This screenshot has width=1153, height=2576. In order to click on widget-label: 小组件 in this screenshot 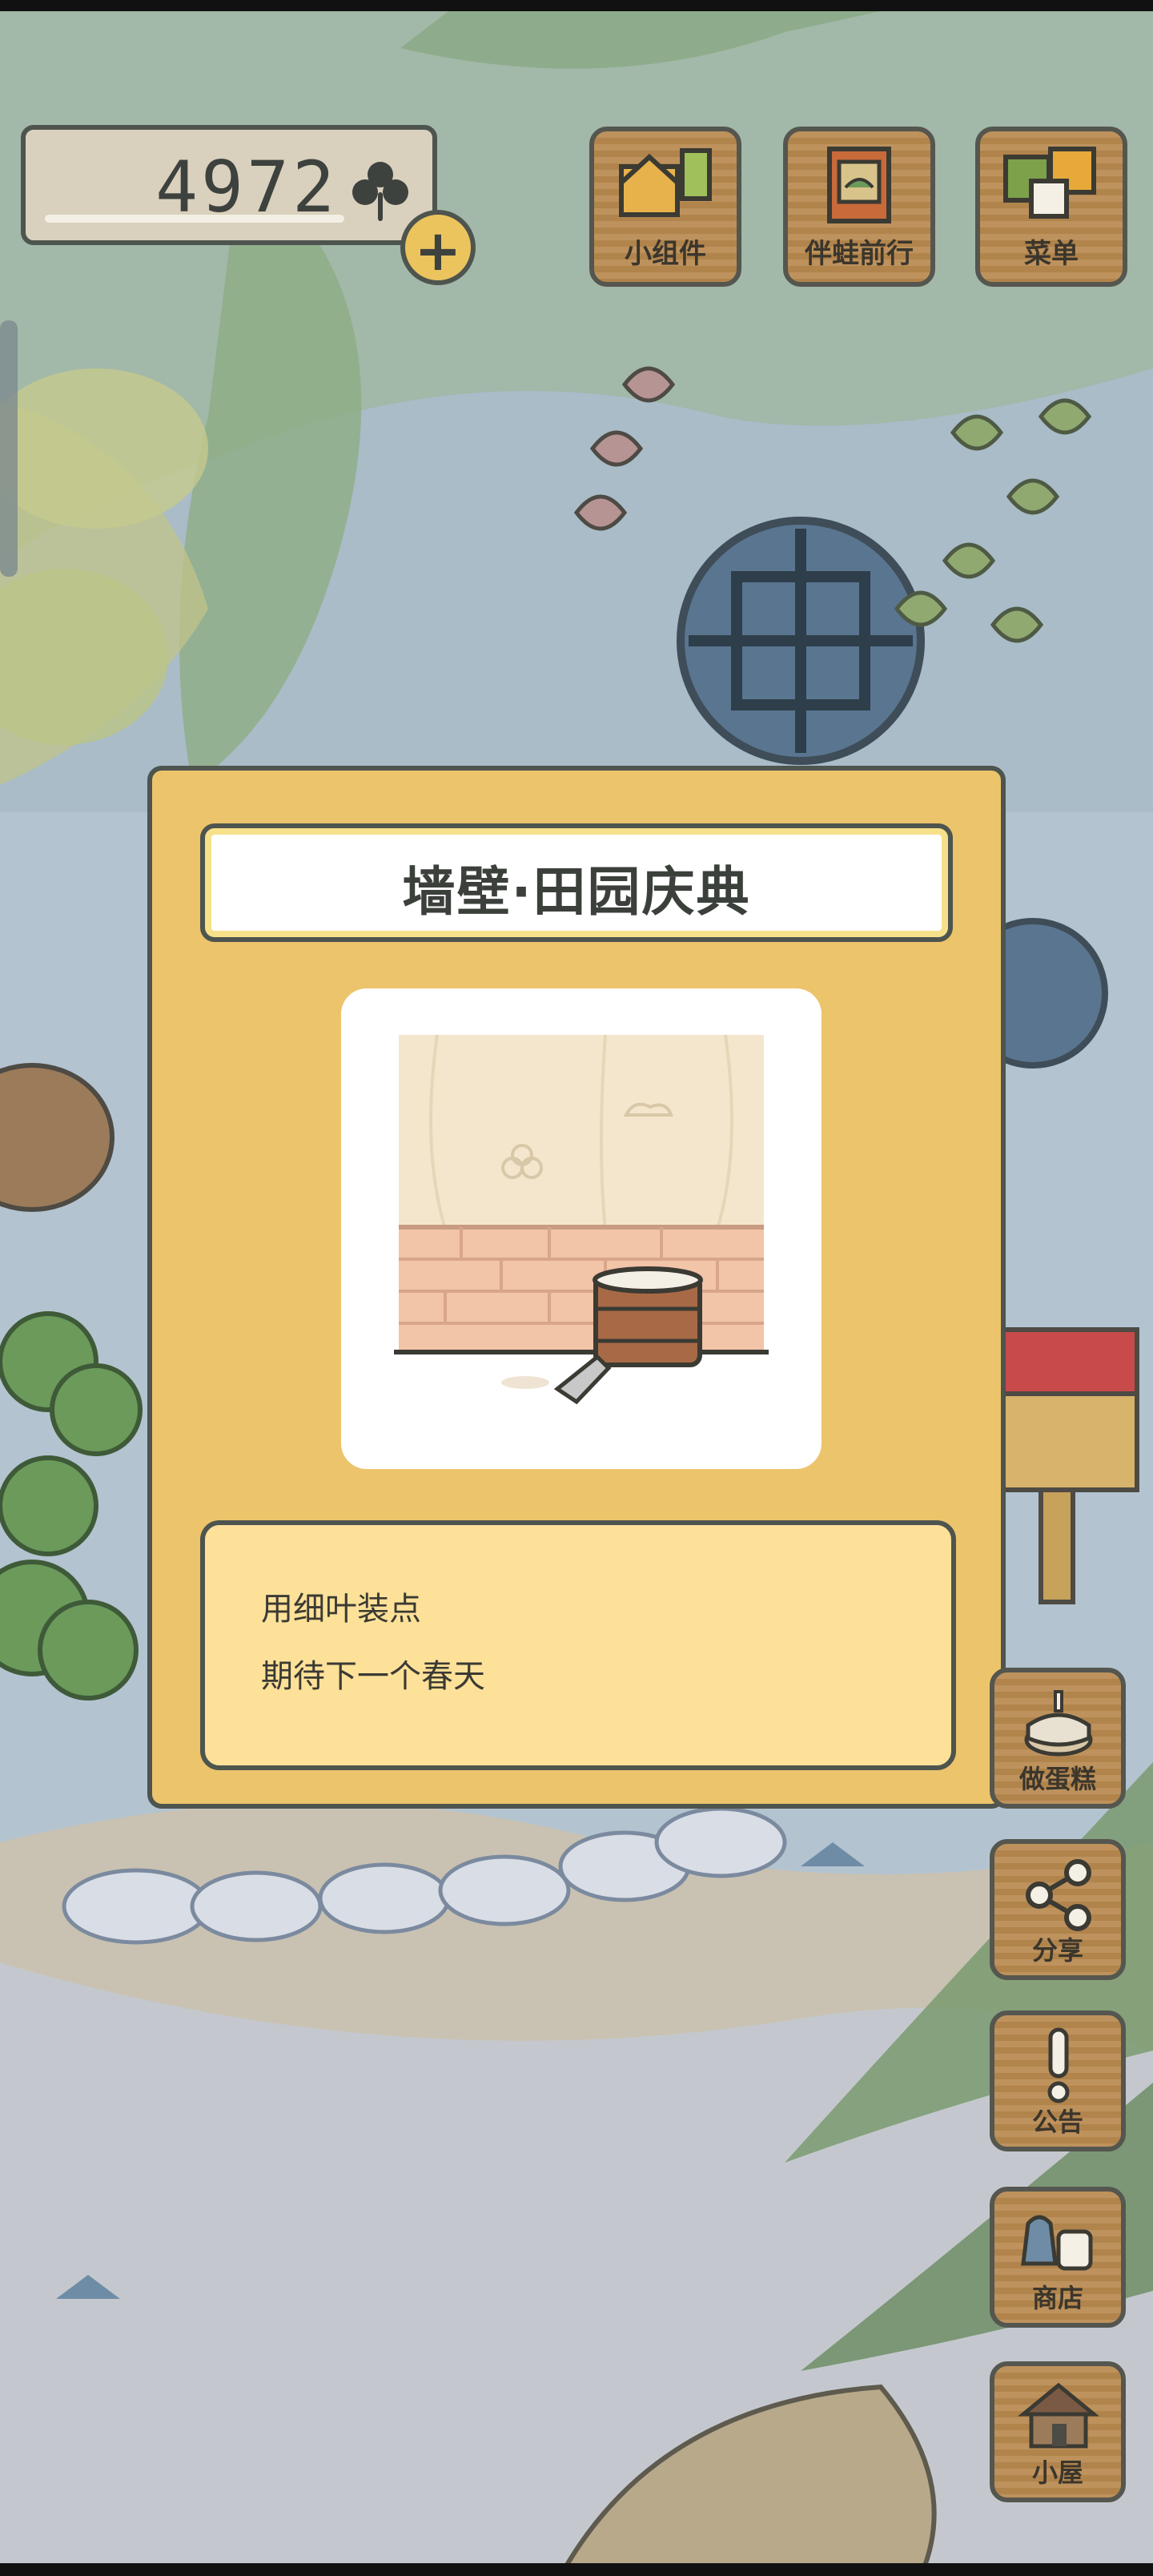, I will do `click(666, 254)`.